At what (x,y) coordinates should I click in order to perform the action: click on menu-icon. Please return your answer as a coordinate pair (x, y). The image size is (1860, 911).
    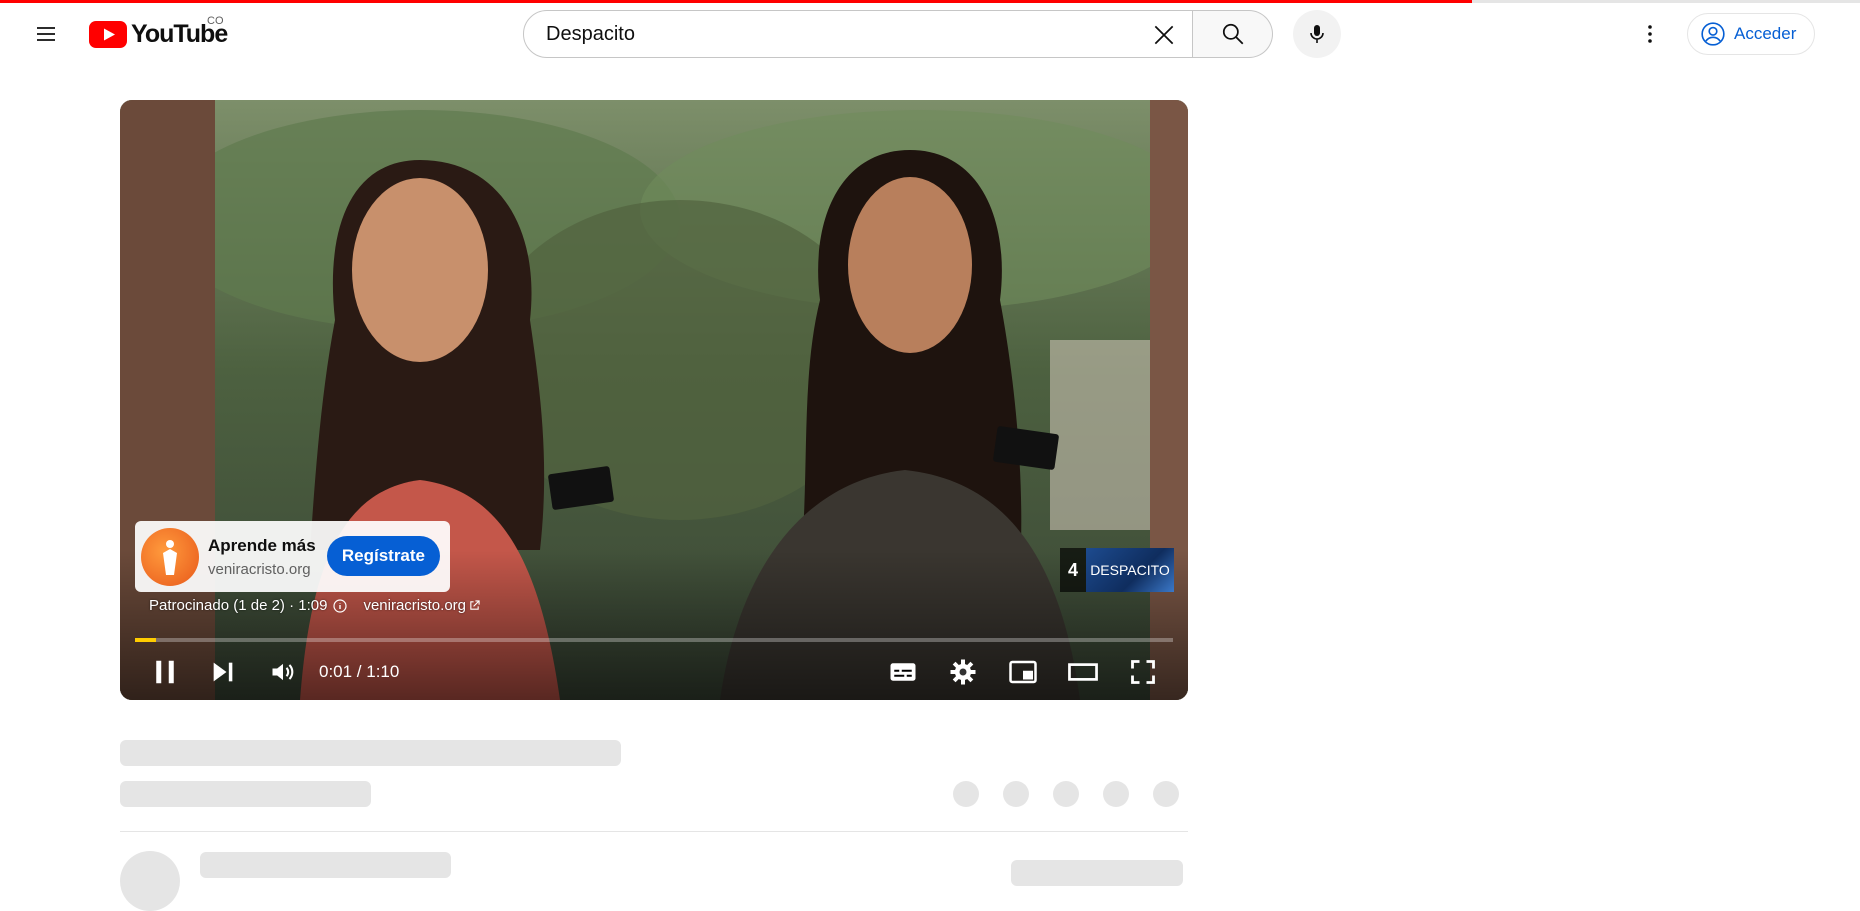
    Looking at the image, I should click on (46, 34).